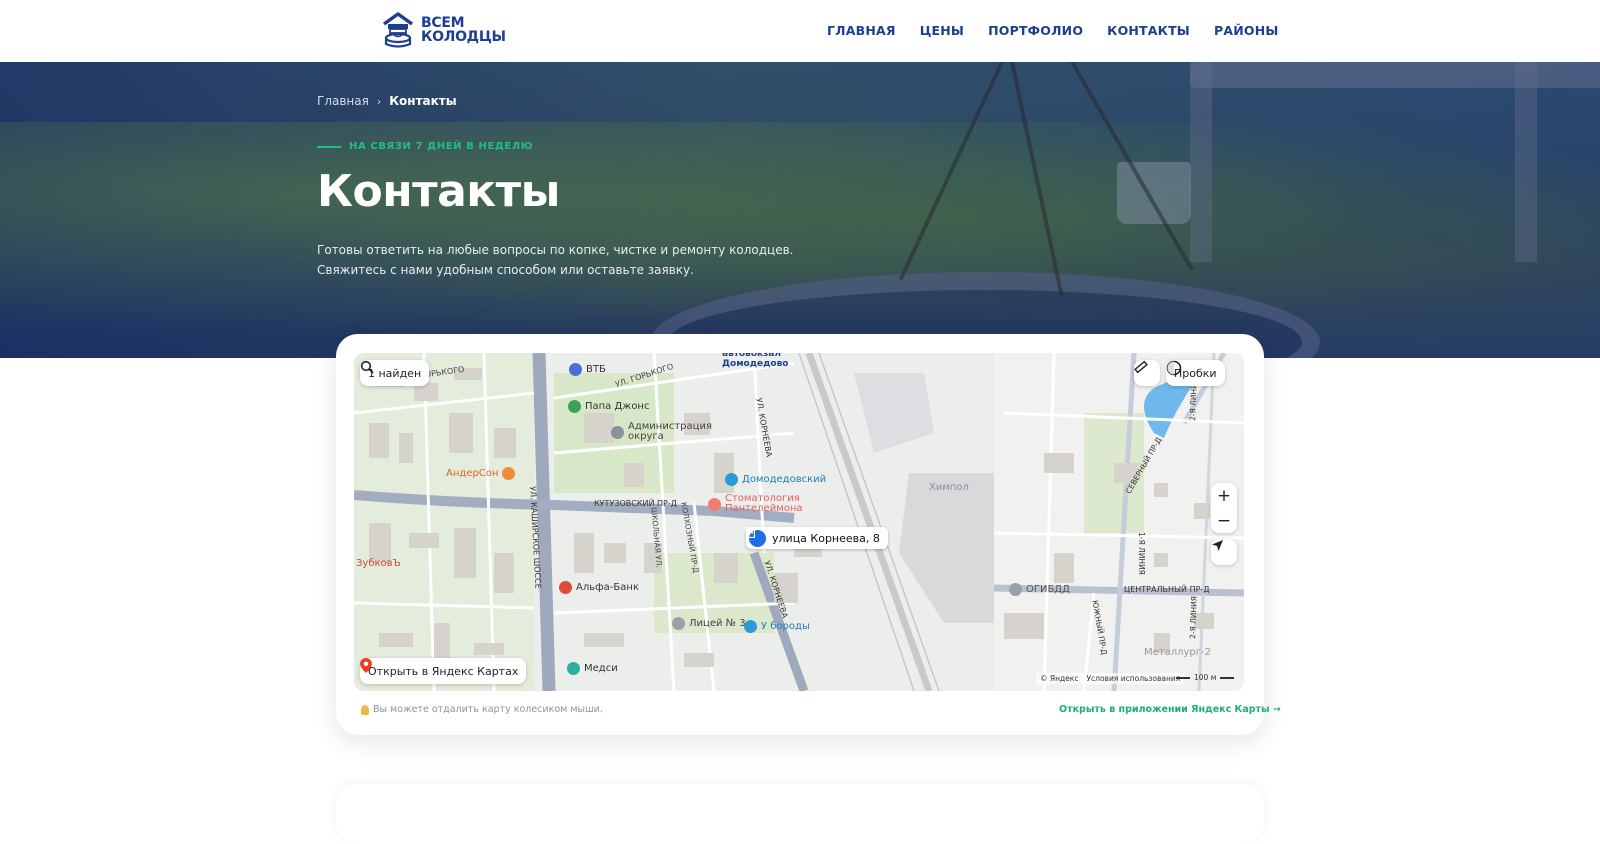  I want to click on lightbulb-icon, so click(365, 709).